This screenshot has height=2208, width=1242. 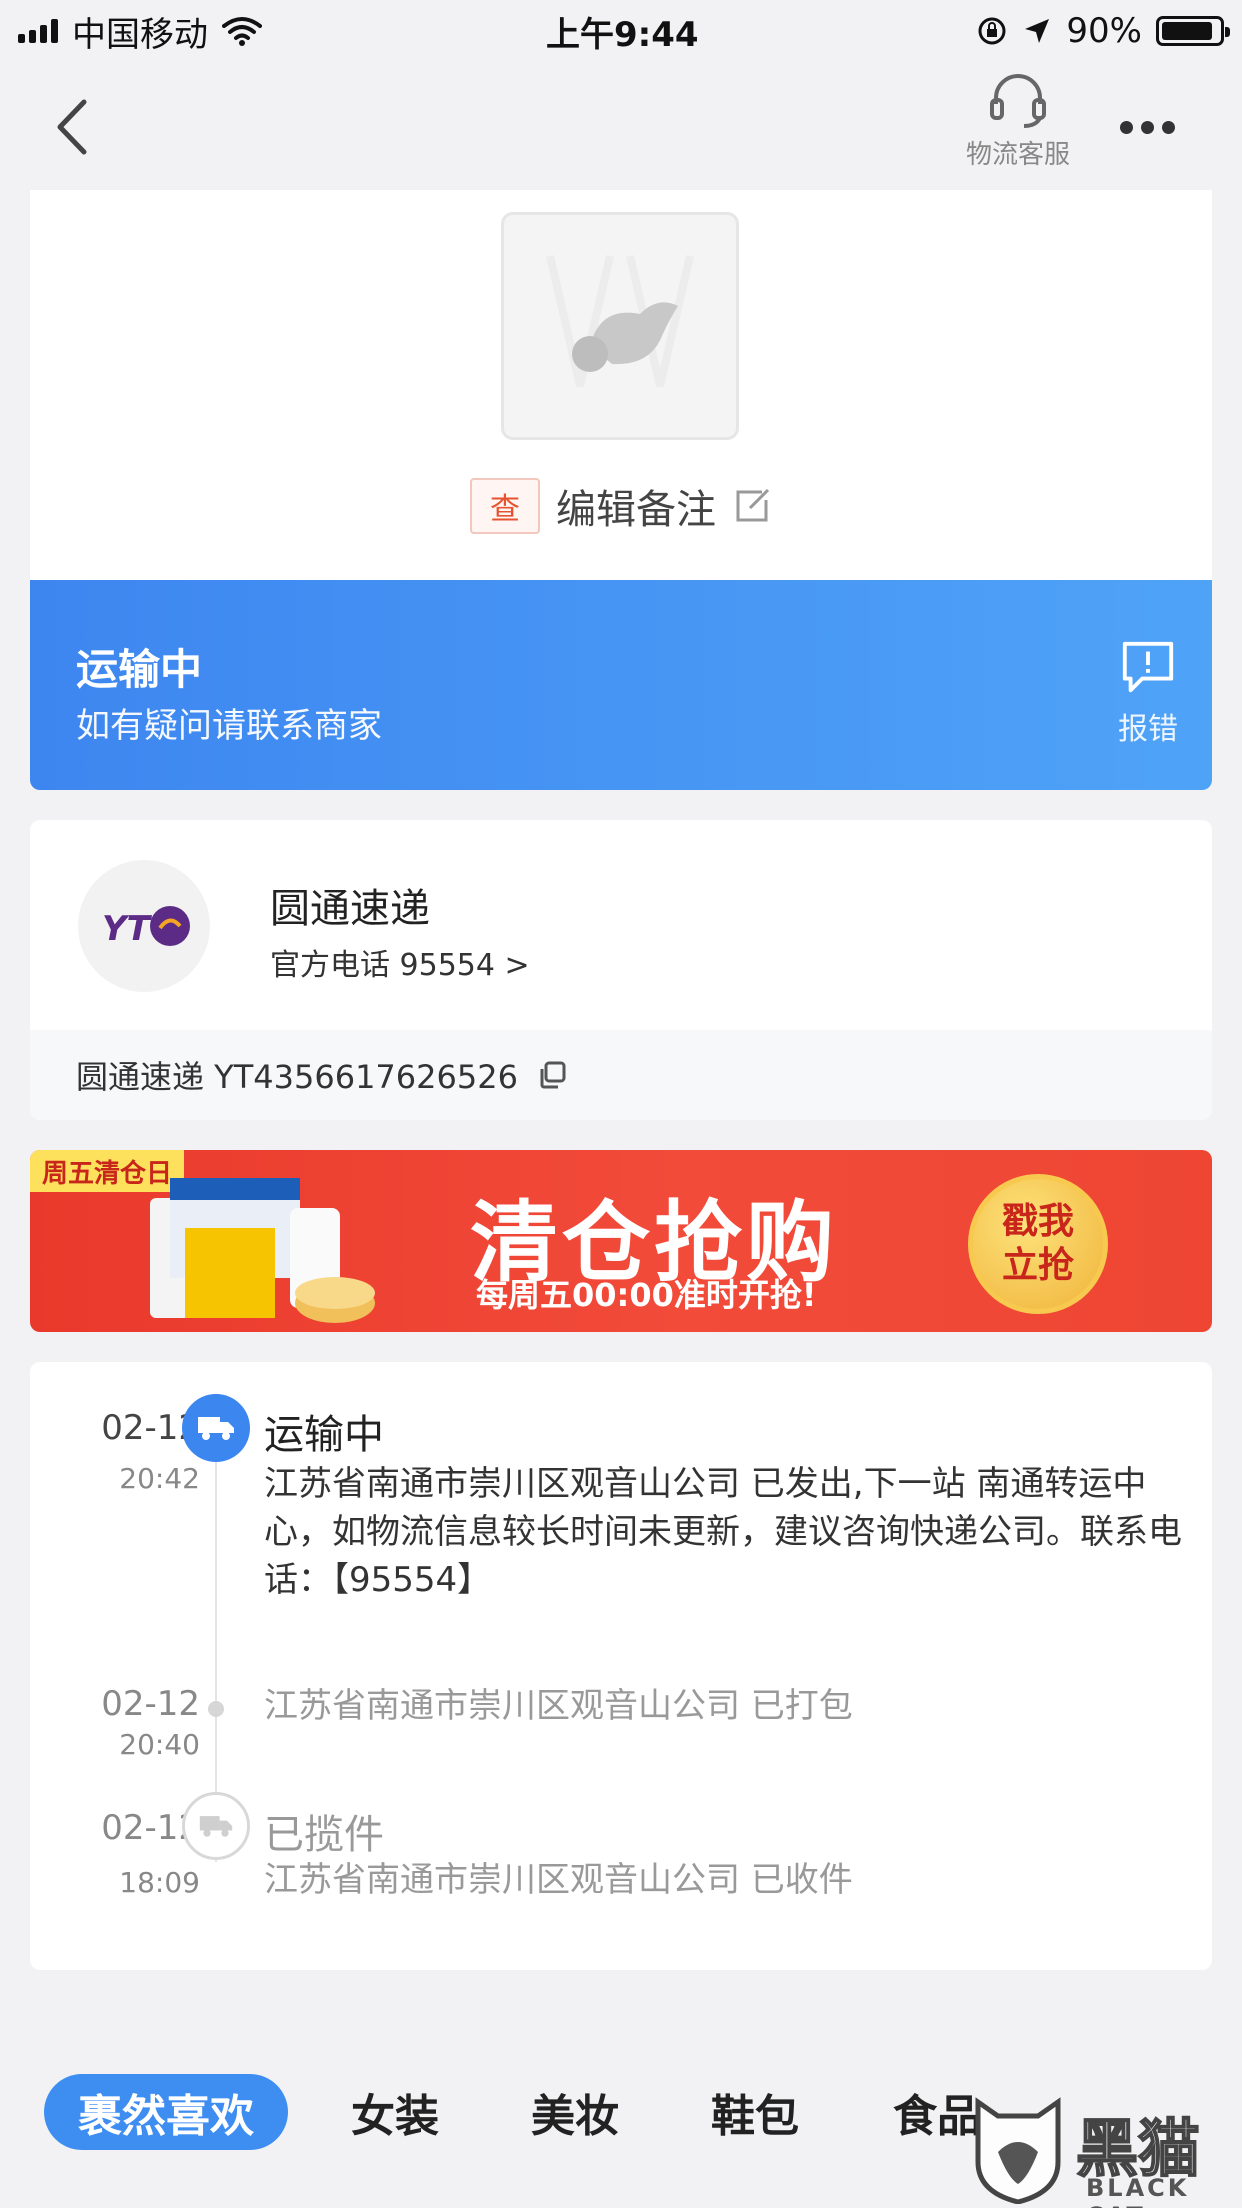 I want to click on status-bar: 中国移动 上午9:44 90%, so click(x=621, y=31).